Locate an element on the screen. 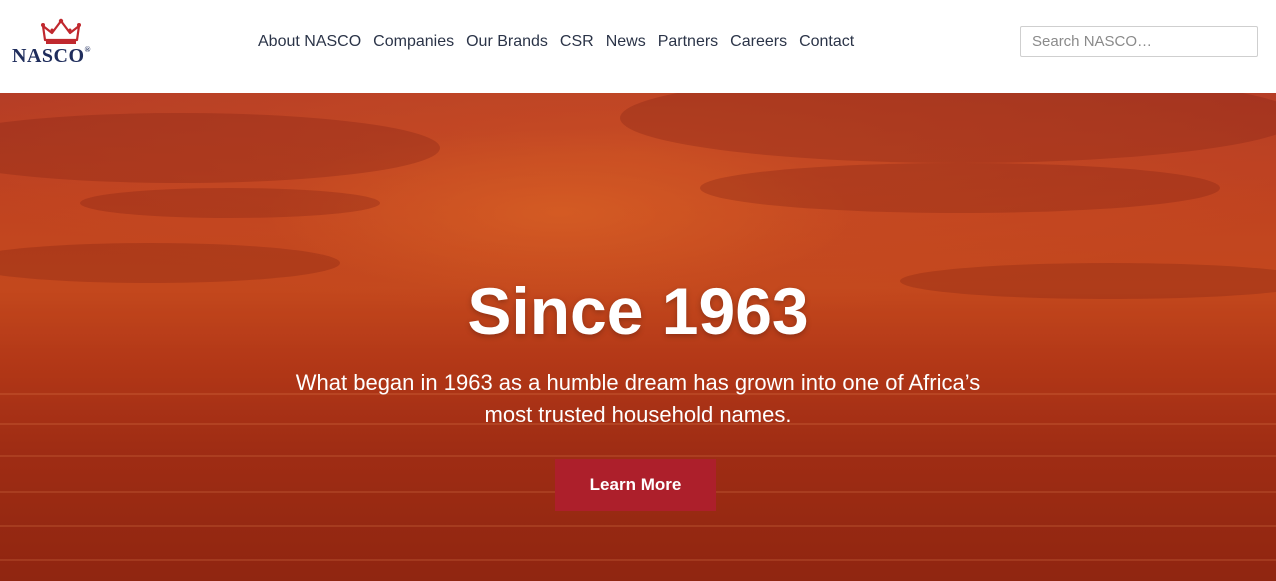 This screenshot has height=581, width=1276. nav-item-csr: CSR is located at coordinates (577, 42).